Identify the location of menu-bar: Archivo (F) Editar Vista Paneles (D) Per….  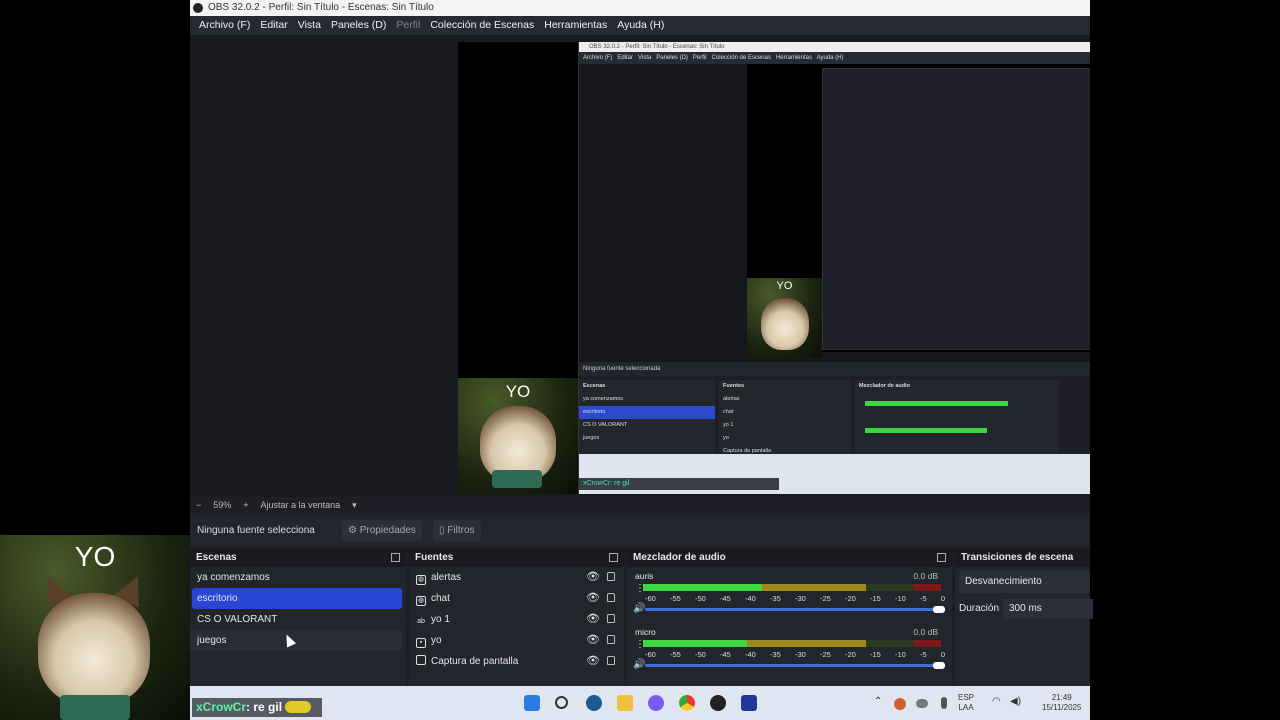
(640, 25).